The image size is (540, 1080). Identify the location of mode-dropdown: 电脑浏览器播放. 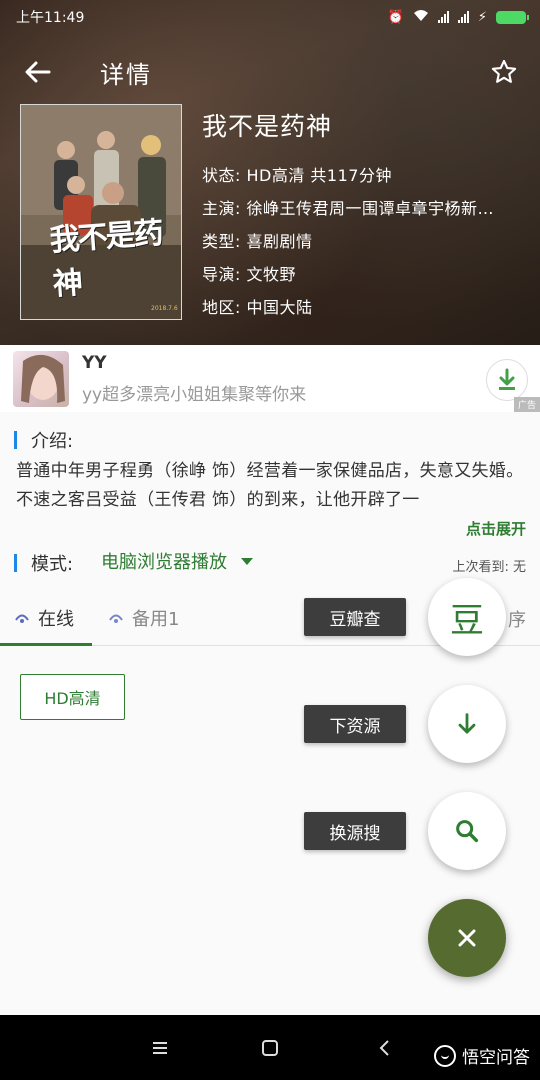
(177, 561).